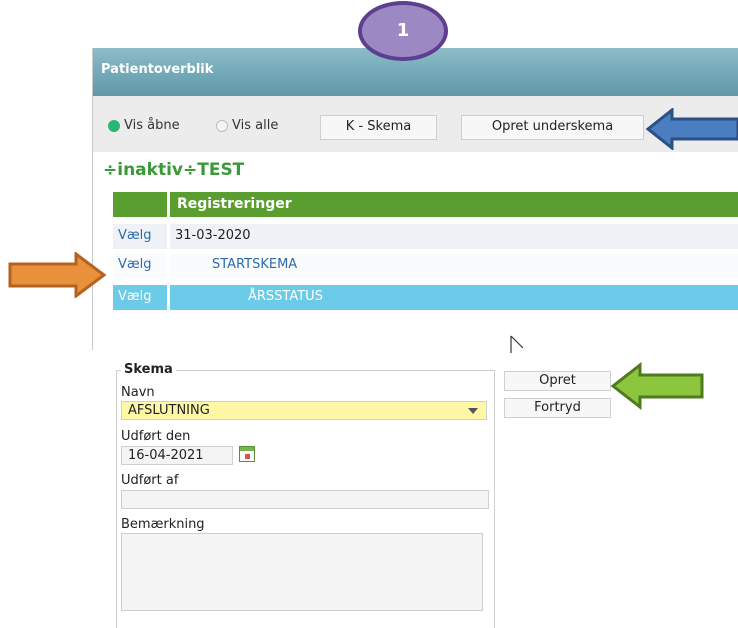  I want to click on tree-header-label: Registreringer, so click(234, 204).